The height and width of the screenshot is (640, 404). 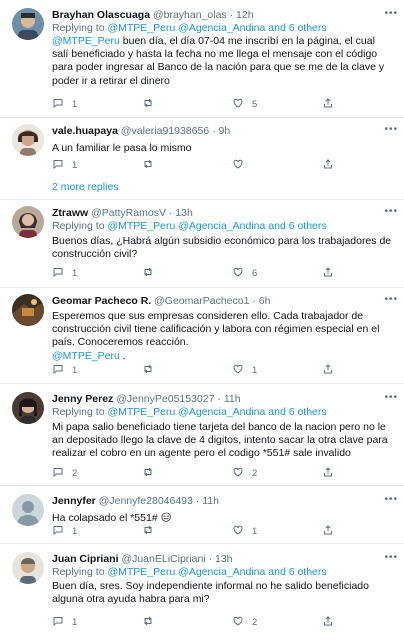 What do you see at coordinates (101, 301) in the screenshot?
I see `user-name: Geomar Pacheco R.` at bounding box center [101, 301].